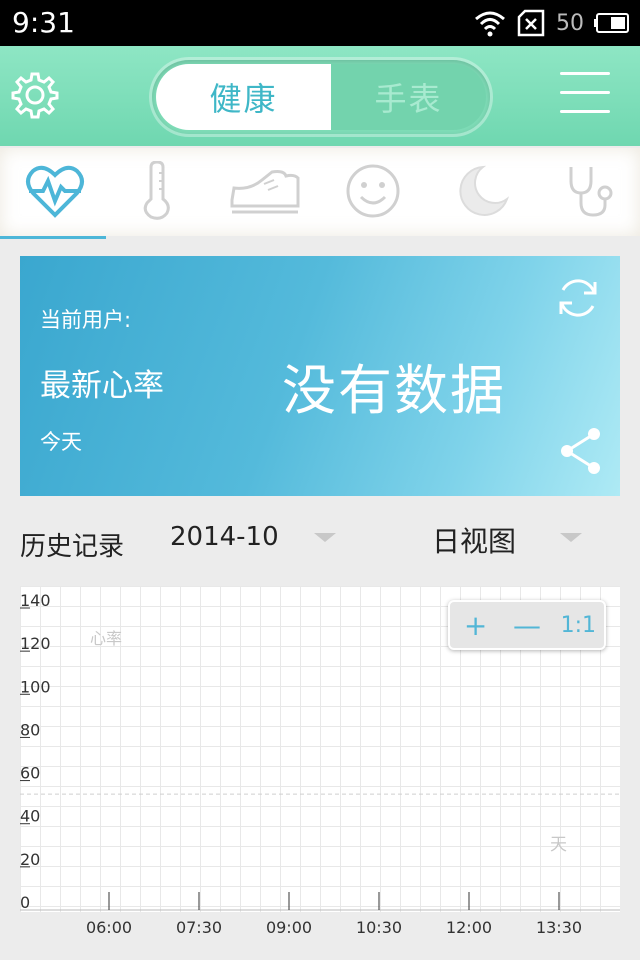 The image size is (640, 960). I want to click on status-time: 9:31, so click(43, 22).